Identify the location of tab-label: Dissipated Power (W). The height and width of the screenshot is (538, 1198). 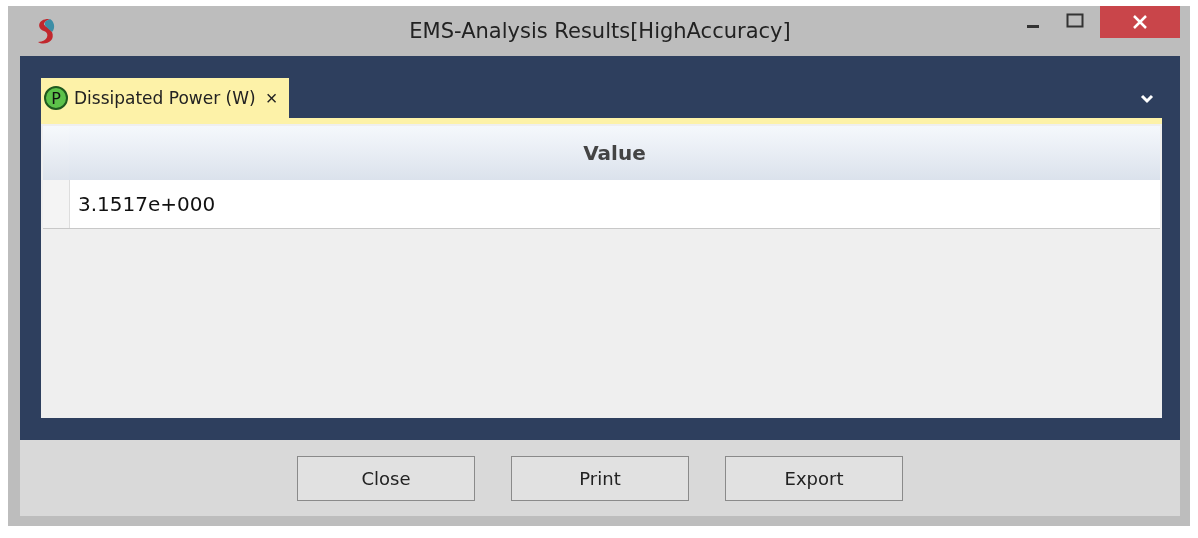
(165, 98).